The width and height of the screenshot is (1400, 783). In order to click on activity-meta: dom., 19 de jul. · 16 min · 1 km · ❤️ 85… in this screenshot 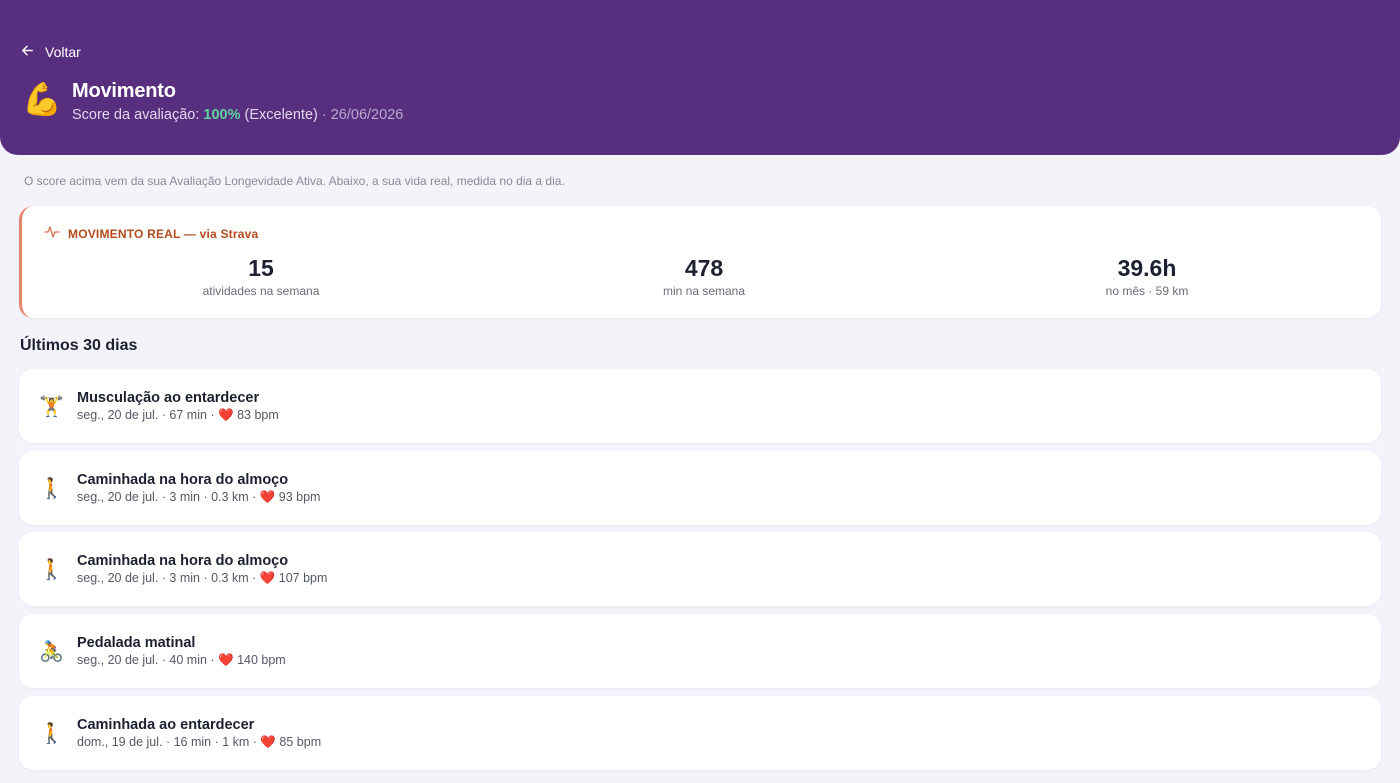, I will do `click(199, 741)`.